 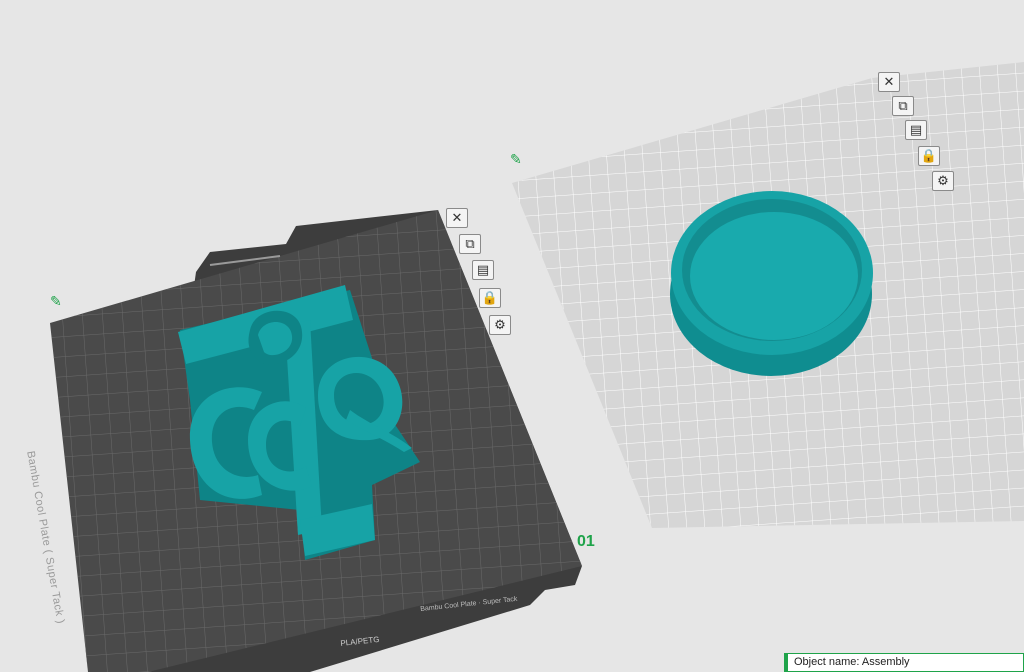 What do you see at coordinates (500, 325) in the screenshot?
I see `plate-1-settings-icon: ⚙` at bounding box center [500, 325].